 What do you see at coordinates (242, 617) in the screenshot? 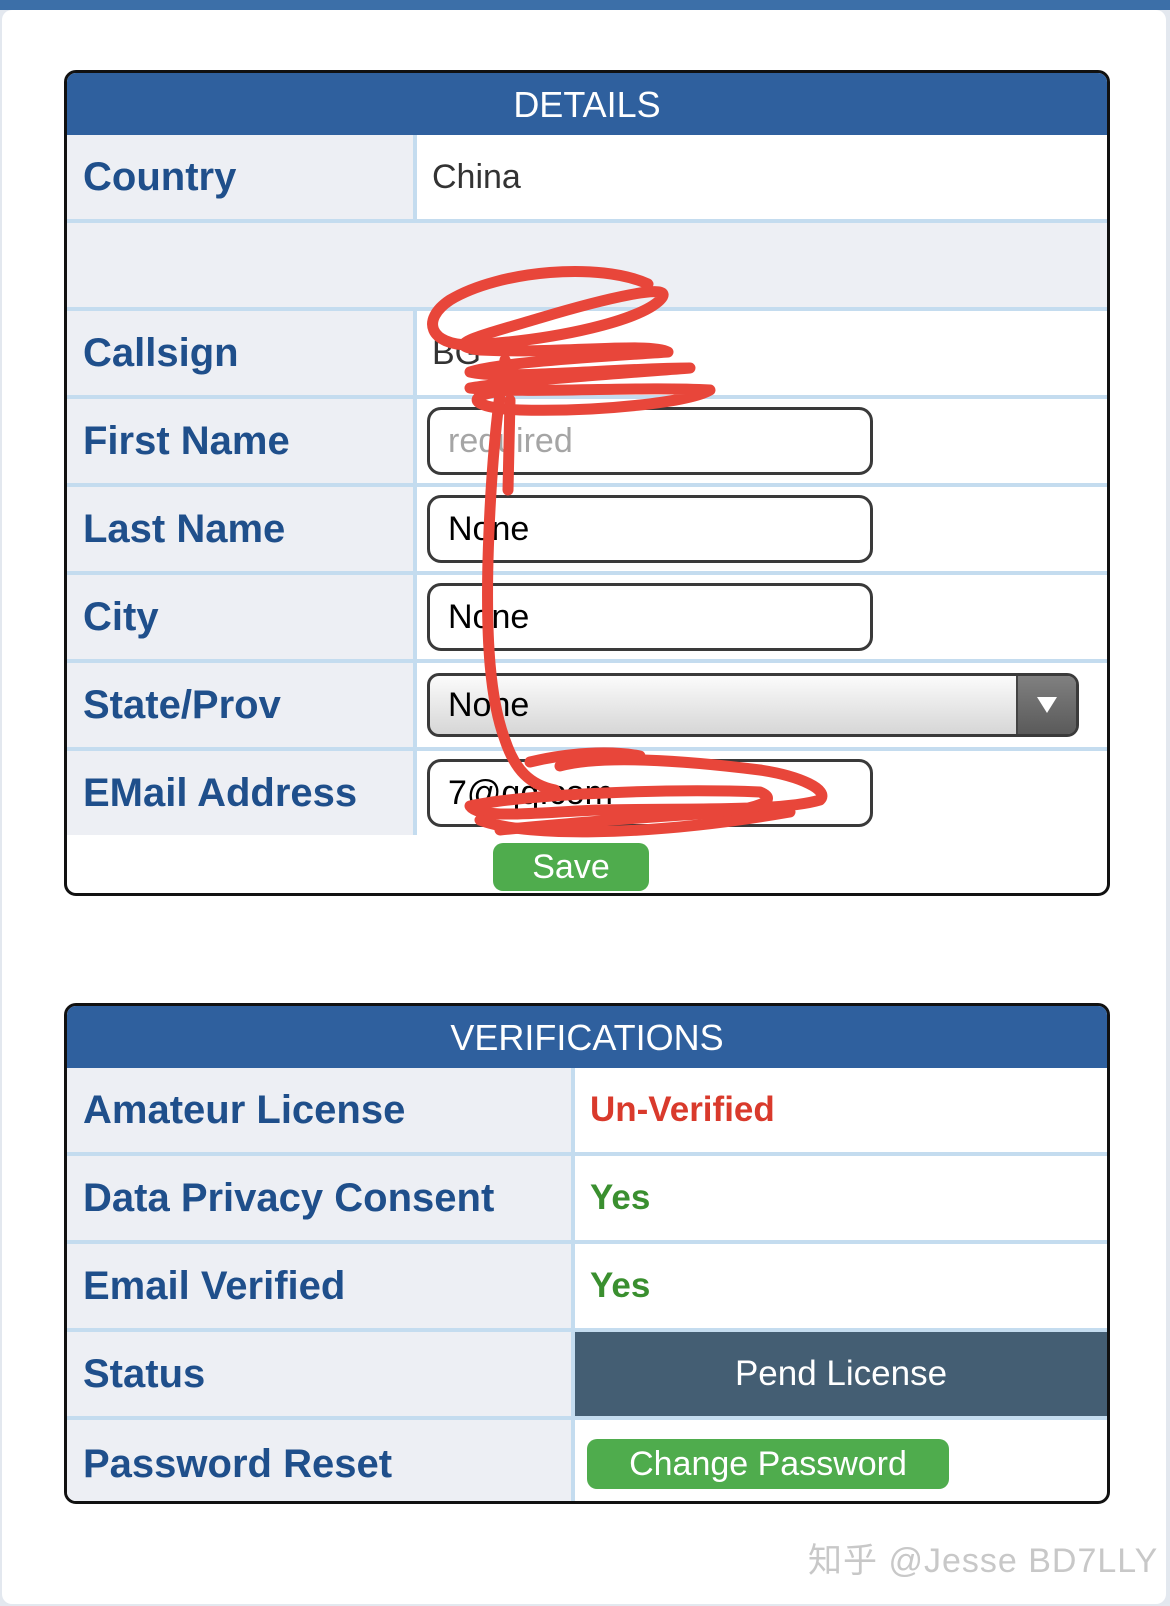
I see `city-label: City` at bounding box center [242, 617].